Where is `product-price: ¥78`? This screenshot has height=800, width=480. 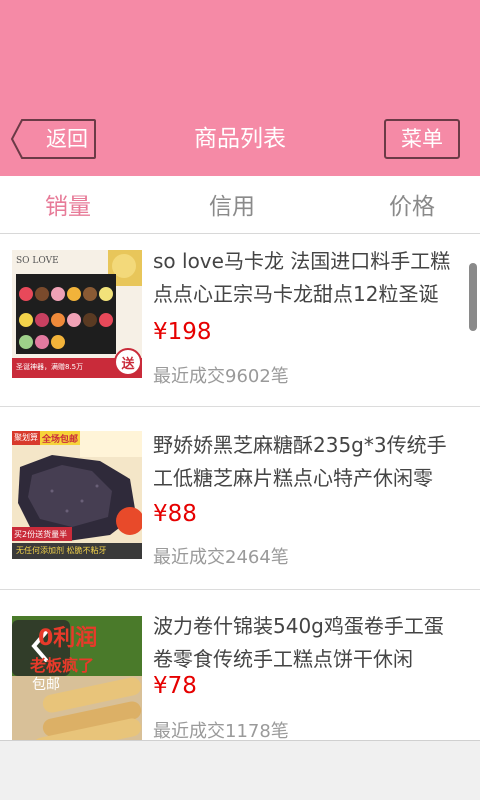
product-price: ¥78 is located at coordinates (175, 686).